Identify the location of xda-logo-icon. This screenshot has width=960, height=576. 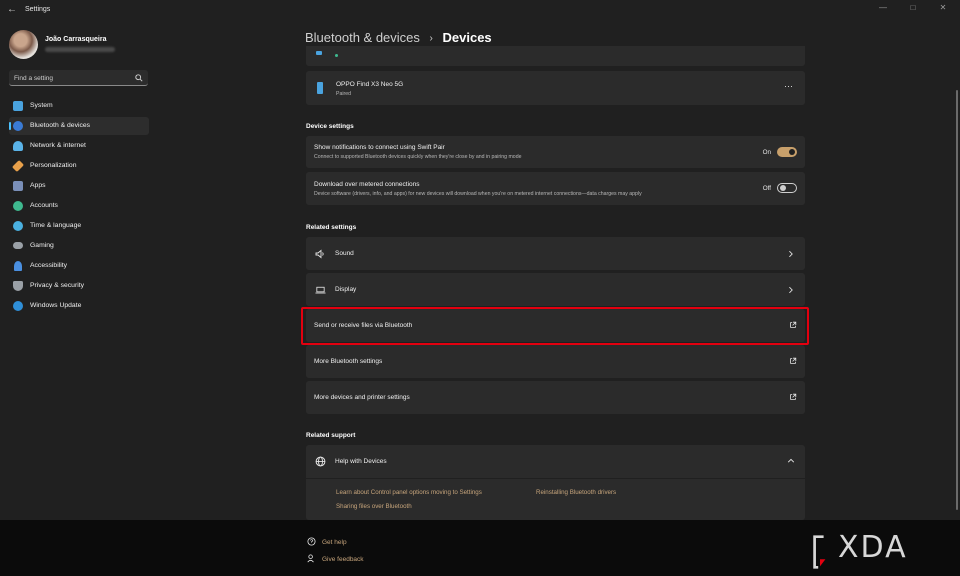
(819, 552).